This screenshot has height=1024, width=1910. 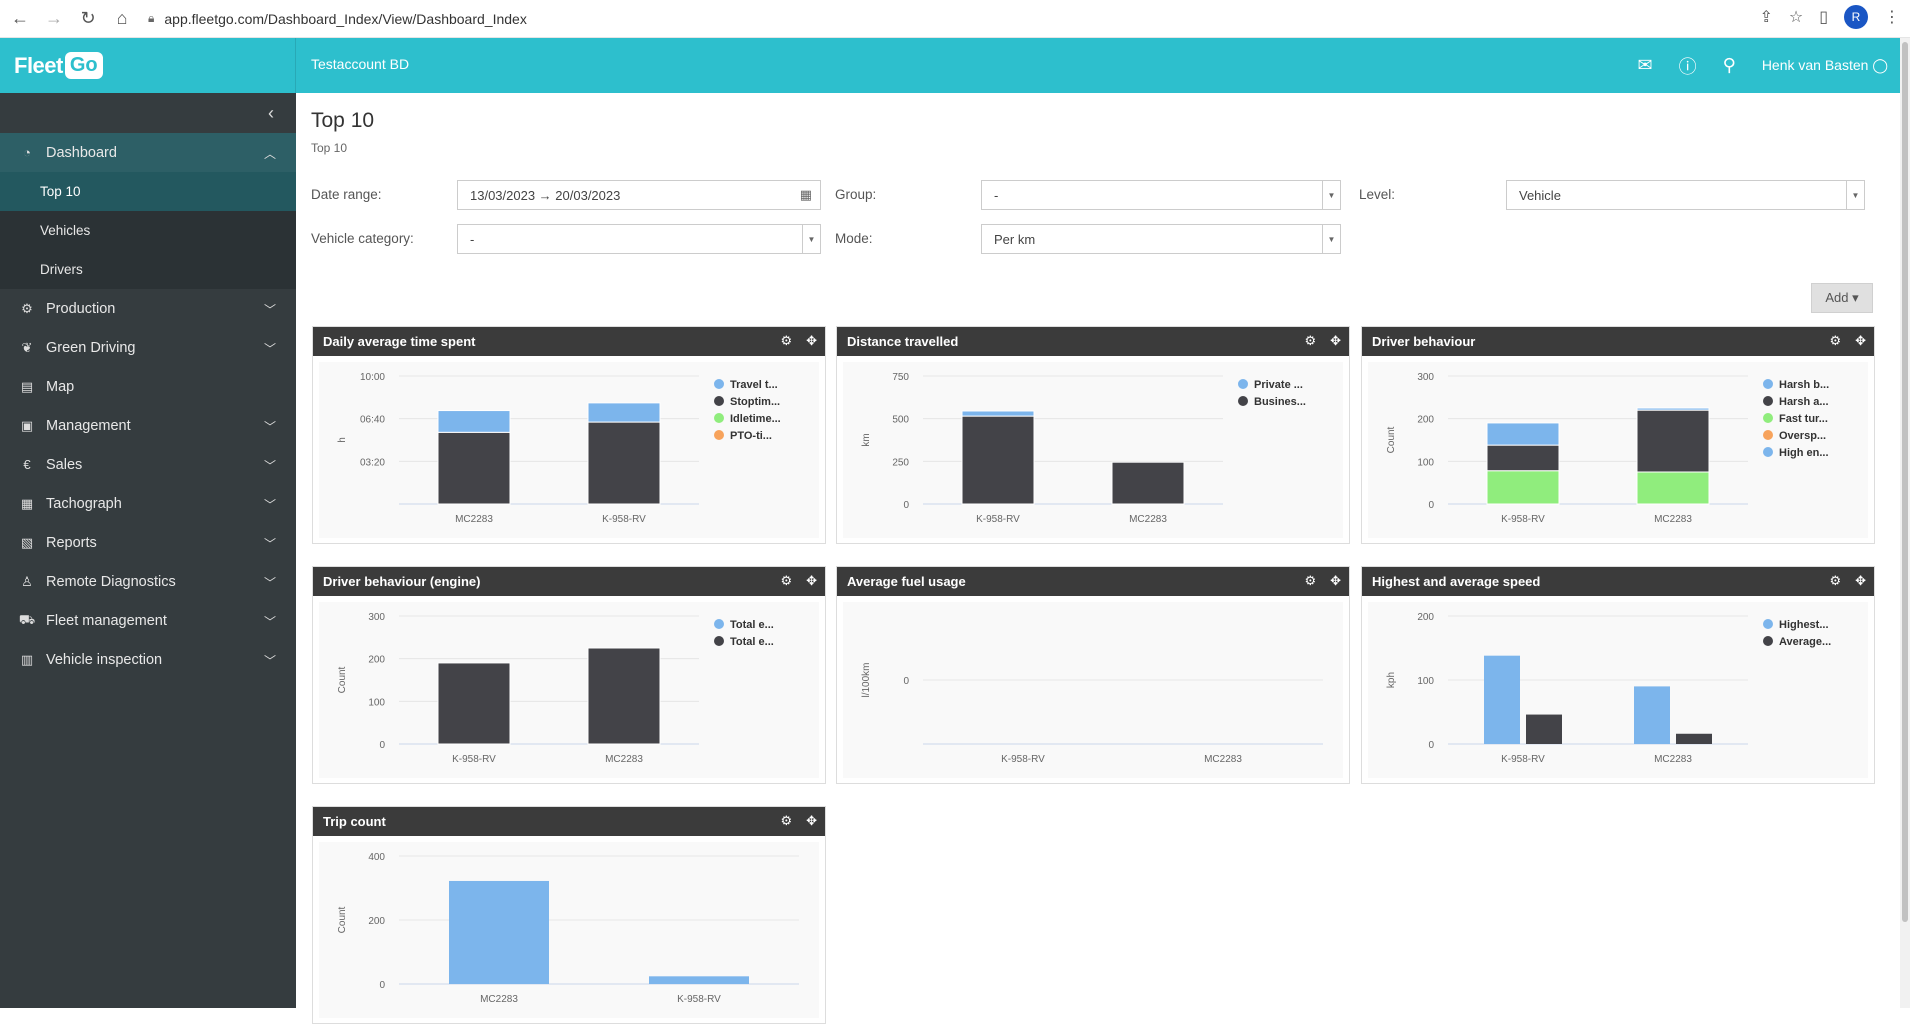 I want to click on sidebar-item-sales: € Sales ﹀, so click(x=148, y=464).